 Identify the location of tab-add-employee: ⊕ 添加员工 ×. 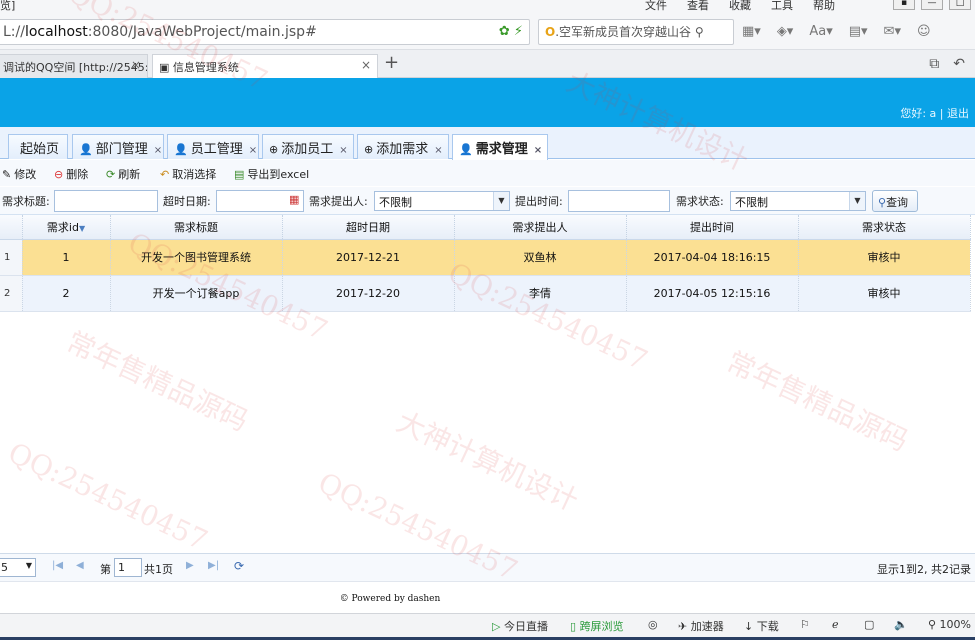
(308, 146).